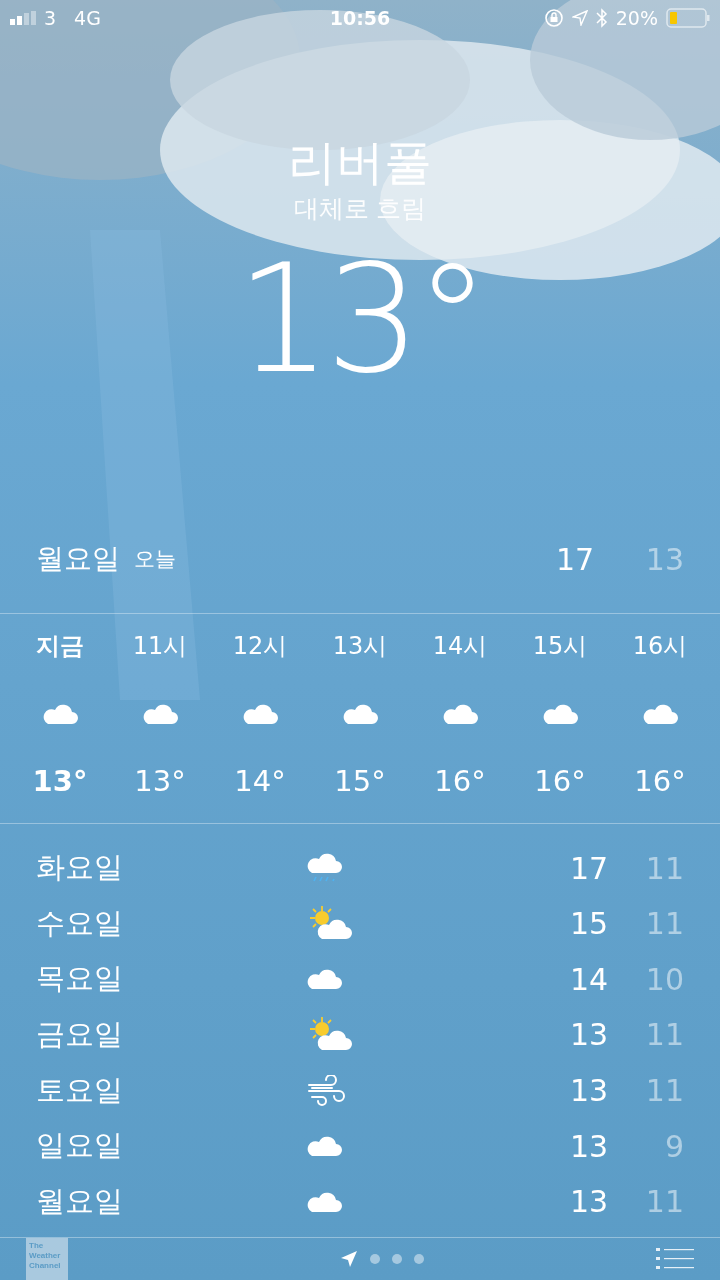 This screenshot has height=1280, width=720. What do you see at coordinates (23, 18) in the screenshot?
I see `signal-icon` at bounding box center [23, 18].